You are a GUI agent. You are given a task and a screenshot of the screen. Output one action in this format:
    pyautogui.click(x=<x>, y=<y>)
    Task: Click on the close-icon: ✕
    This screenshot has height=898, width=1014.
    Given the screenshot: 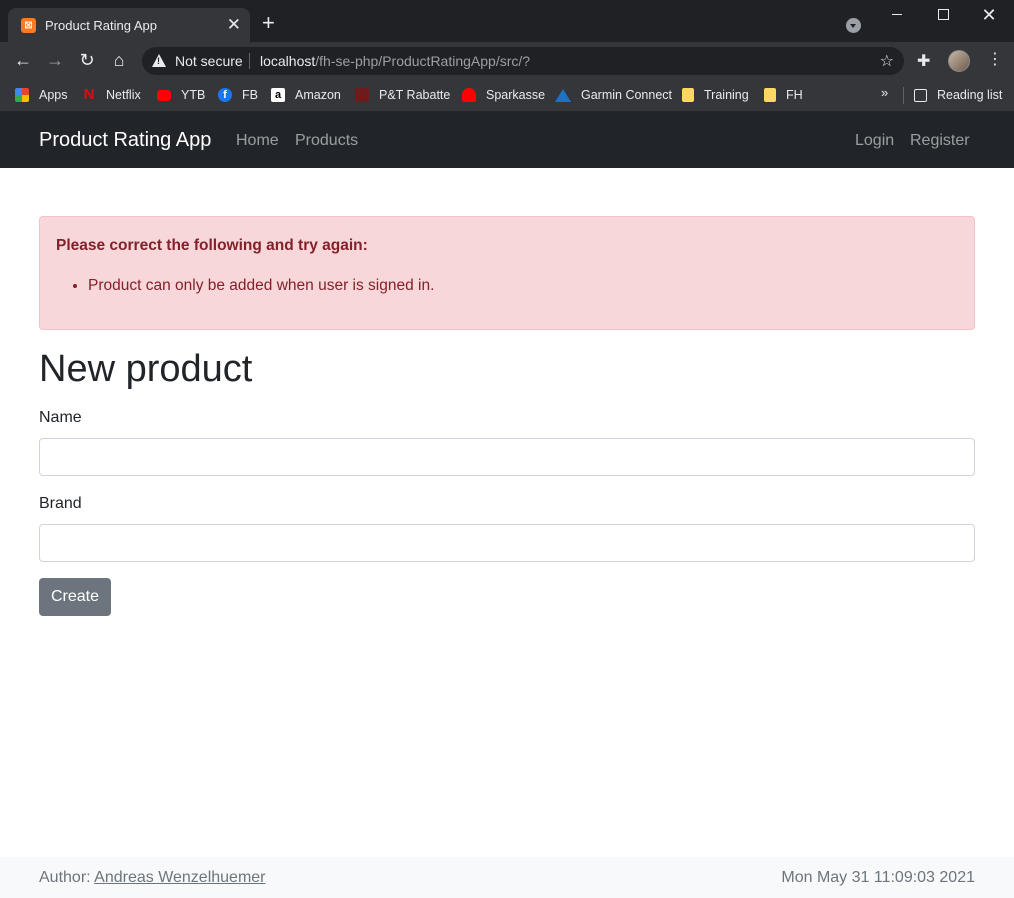 What is the action you would take?
    pyautogui.click(x=989, y=15)
    